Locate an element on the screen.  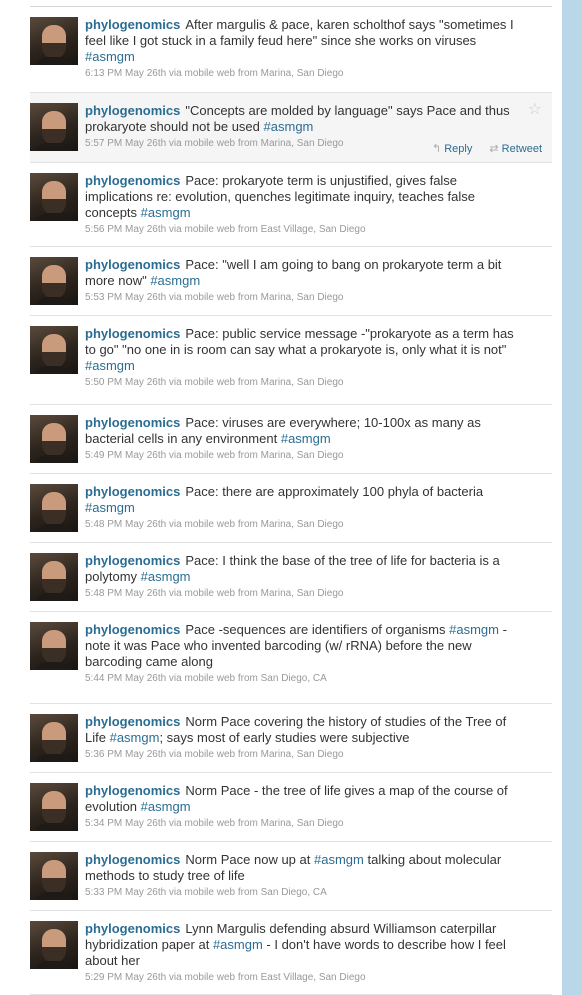
retweet-label: Retweet is located at coordinates (521, 149).